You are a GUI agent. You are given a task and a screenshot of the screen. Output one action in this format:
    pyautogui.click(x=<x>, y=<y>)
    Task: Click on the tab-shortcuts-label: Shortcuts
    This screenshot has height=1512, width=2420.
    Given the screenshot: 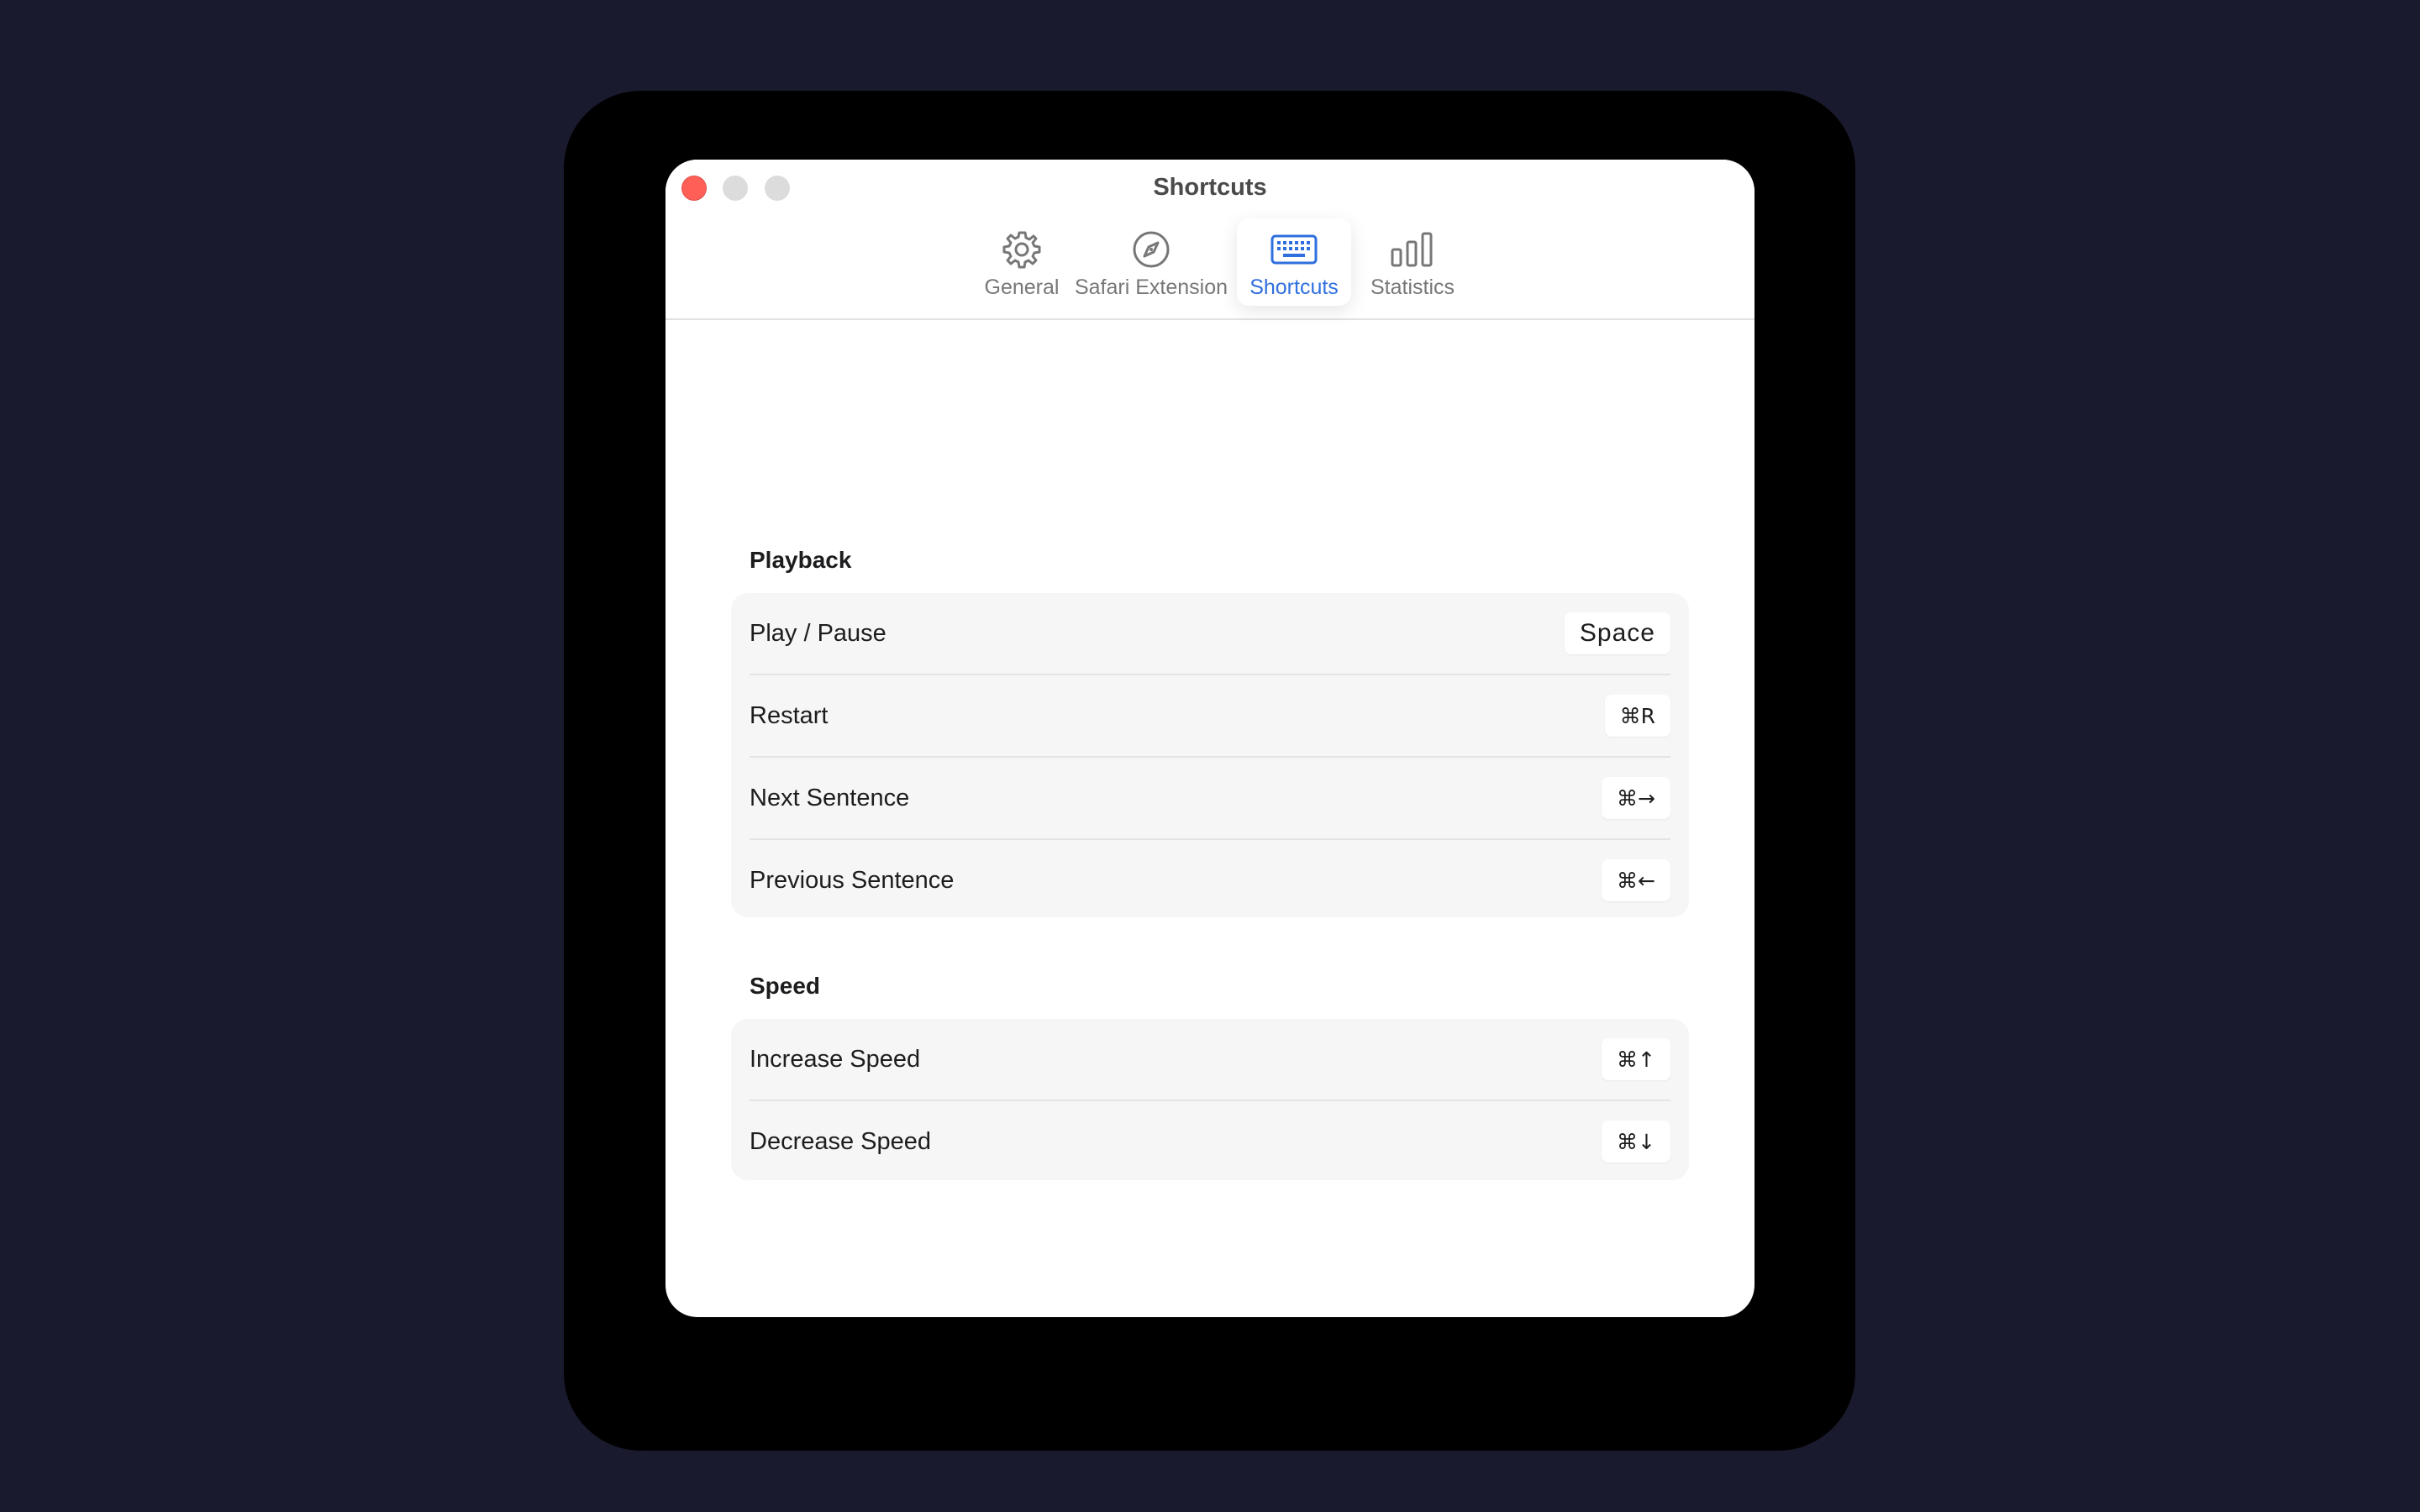 What is the action you would take?
    pyautogui.click(x=1294, y=287)
    